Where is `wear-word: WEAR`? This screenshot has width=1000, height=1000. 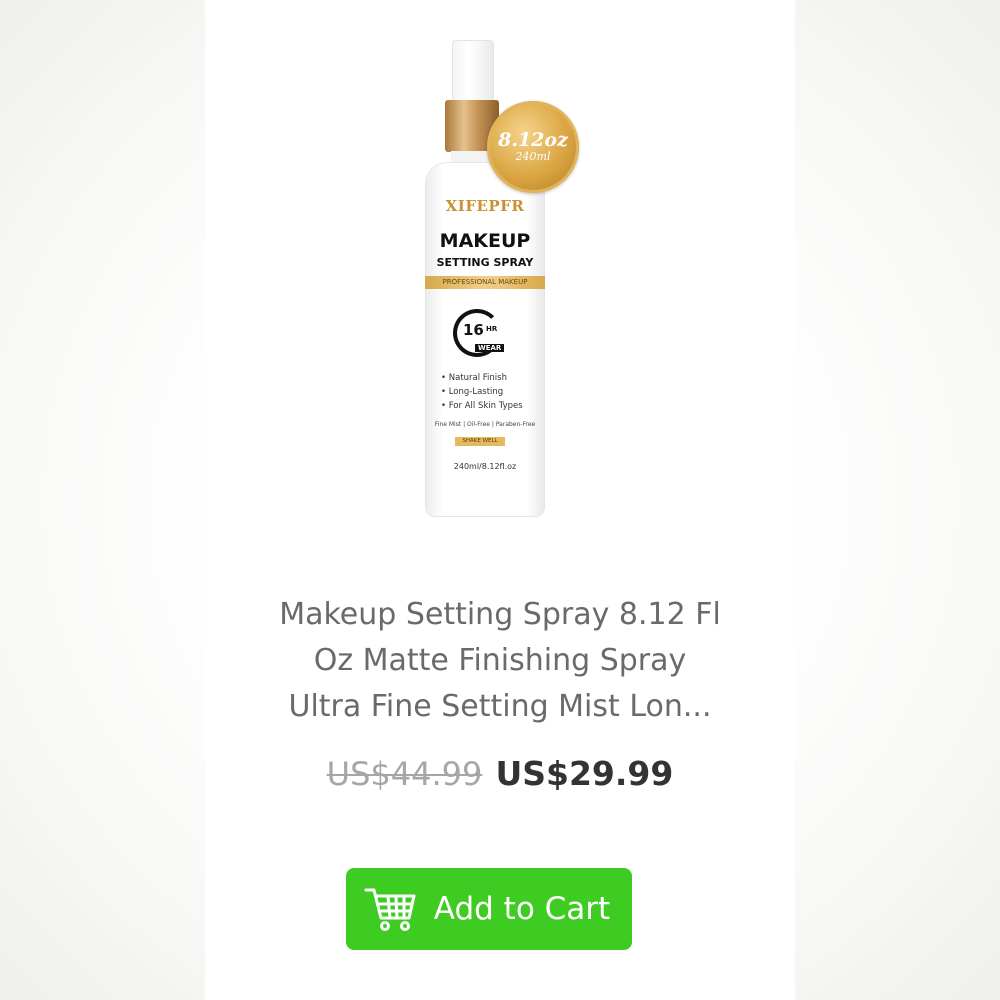
wear-word: WEAR is located at coordinates (490, 348).